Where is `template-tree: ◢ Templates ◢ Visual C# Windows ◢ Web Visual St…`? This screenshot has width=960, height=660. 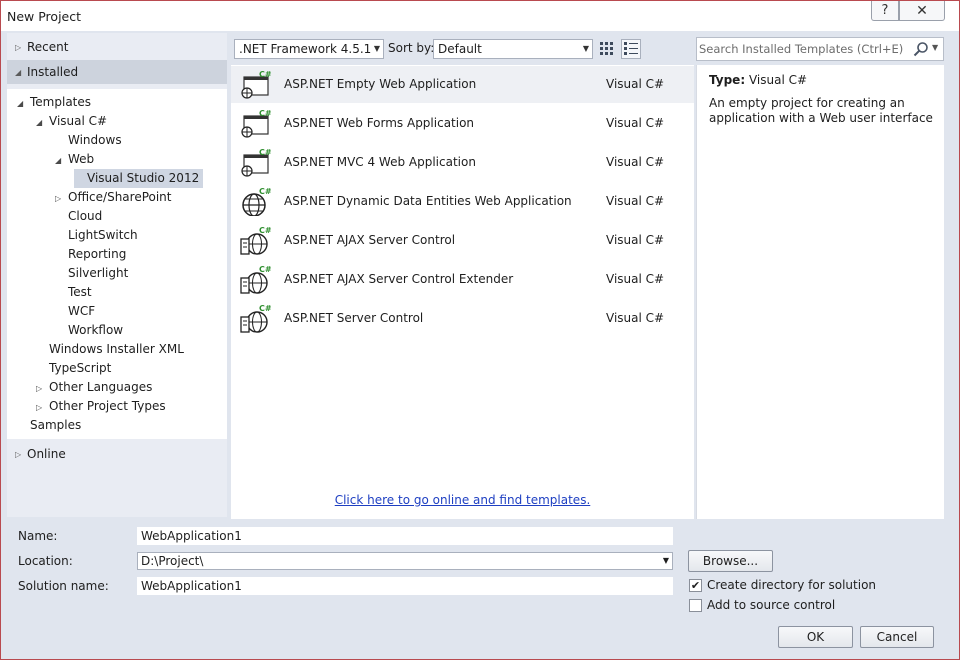
template-tree: ◢ Templates ◢ Visual C# Windows ◢ Web Visual St… is located at coordinates (117, 264).